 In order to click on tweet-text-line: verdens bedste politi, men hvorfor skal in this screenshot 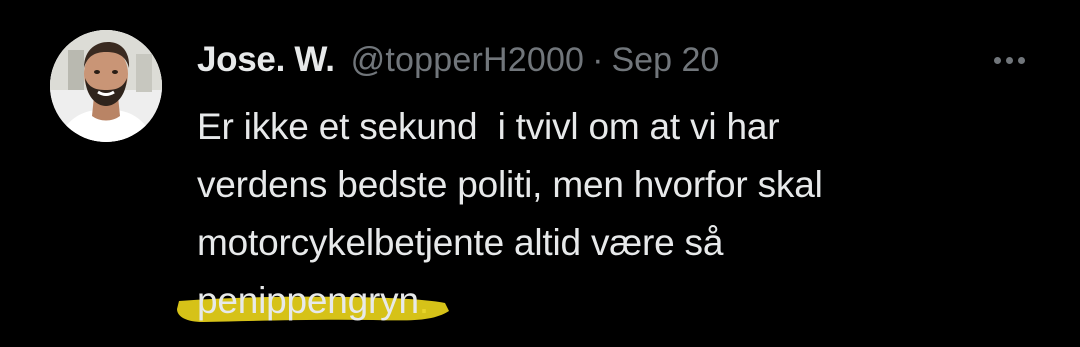, I will do `click(510, 184)`.